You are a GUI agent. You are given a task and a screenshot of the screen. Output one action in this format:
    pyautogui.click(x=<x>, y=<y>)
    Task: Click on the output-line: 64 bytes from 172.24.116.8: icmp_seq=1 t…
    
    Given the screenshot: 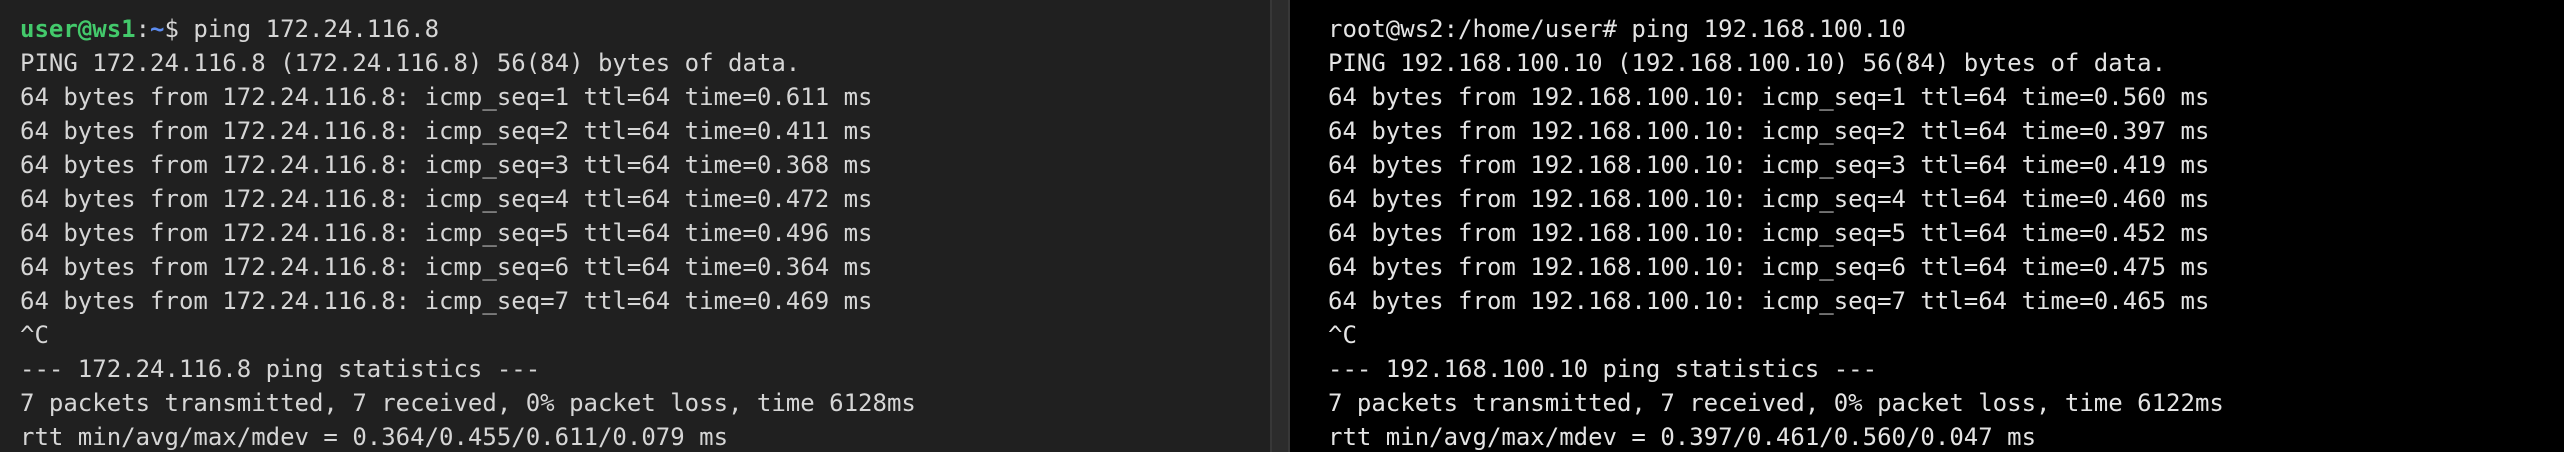 What is the action you would take?
    pyautogui.click(x=446, y=97)
    